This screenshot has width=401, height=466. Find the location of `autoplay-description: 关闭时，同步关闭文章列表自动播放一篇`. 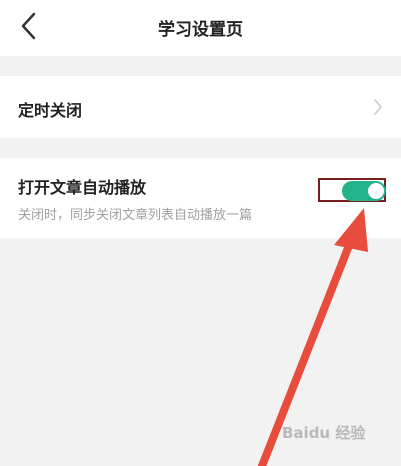

autoplay-description: 关闭时，同步关闭文章列表自动播放一篇 is located at coordinates (135, 215).